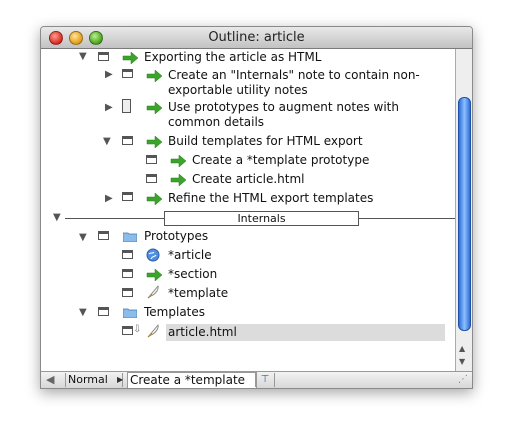 The image size is (511, 441). I want to click on tall-note-icon, so click(126, 106).